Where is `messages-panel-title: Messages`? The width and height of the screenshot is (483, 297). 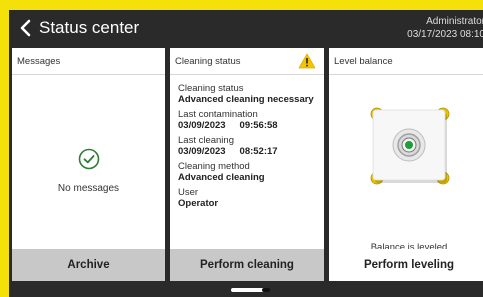 messages-panel-title: Messages is located at coordinates (39, 61).